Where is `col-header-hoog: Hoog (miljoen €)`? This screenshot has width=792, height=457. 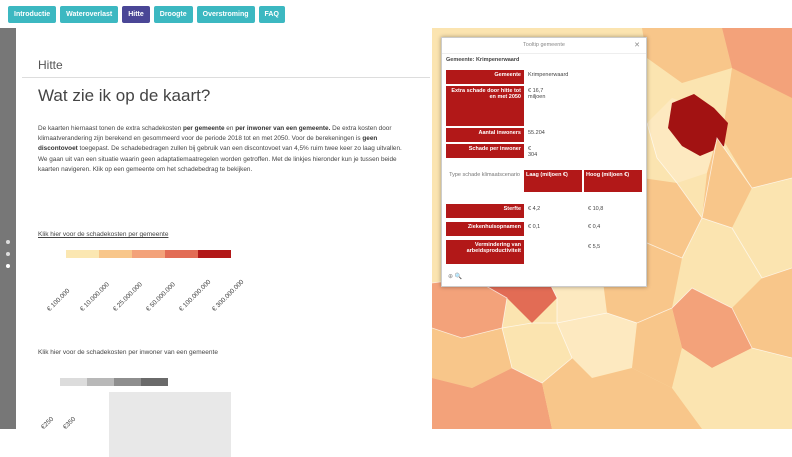
col-header-hoog: Hoog (miljoen €) is located at coordinates (613, 181).